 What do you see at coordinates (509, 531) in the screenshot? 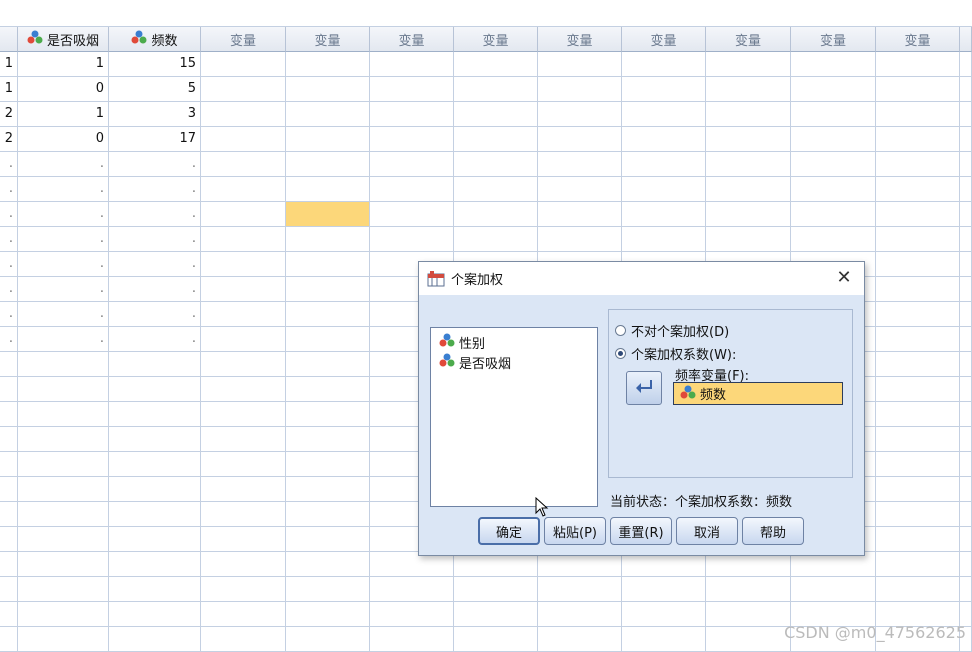
I see `ok-button: 确定` at bounding box center [509, 531].